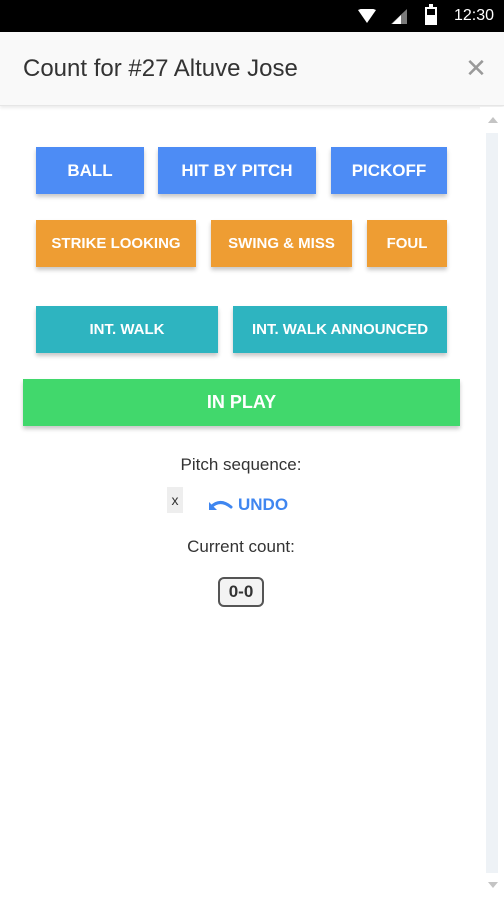 The image size is (504, 900). What do you see at coordinates (263, 504) in the screenshot?
I see `undo-label: UNDO` at bounding box center [263, 504].